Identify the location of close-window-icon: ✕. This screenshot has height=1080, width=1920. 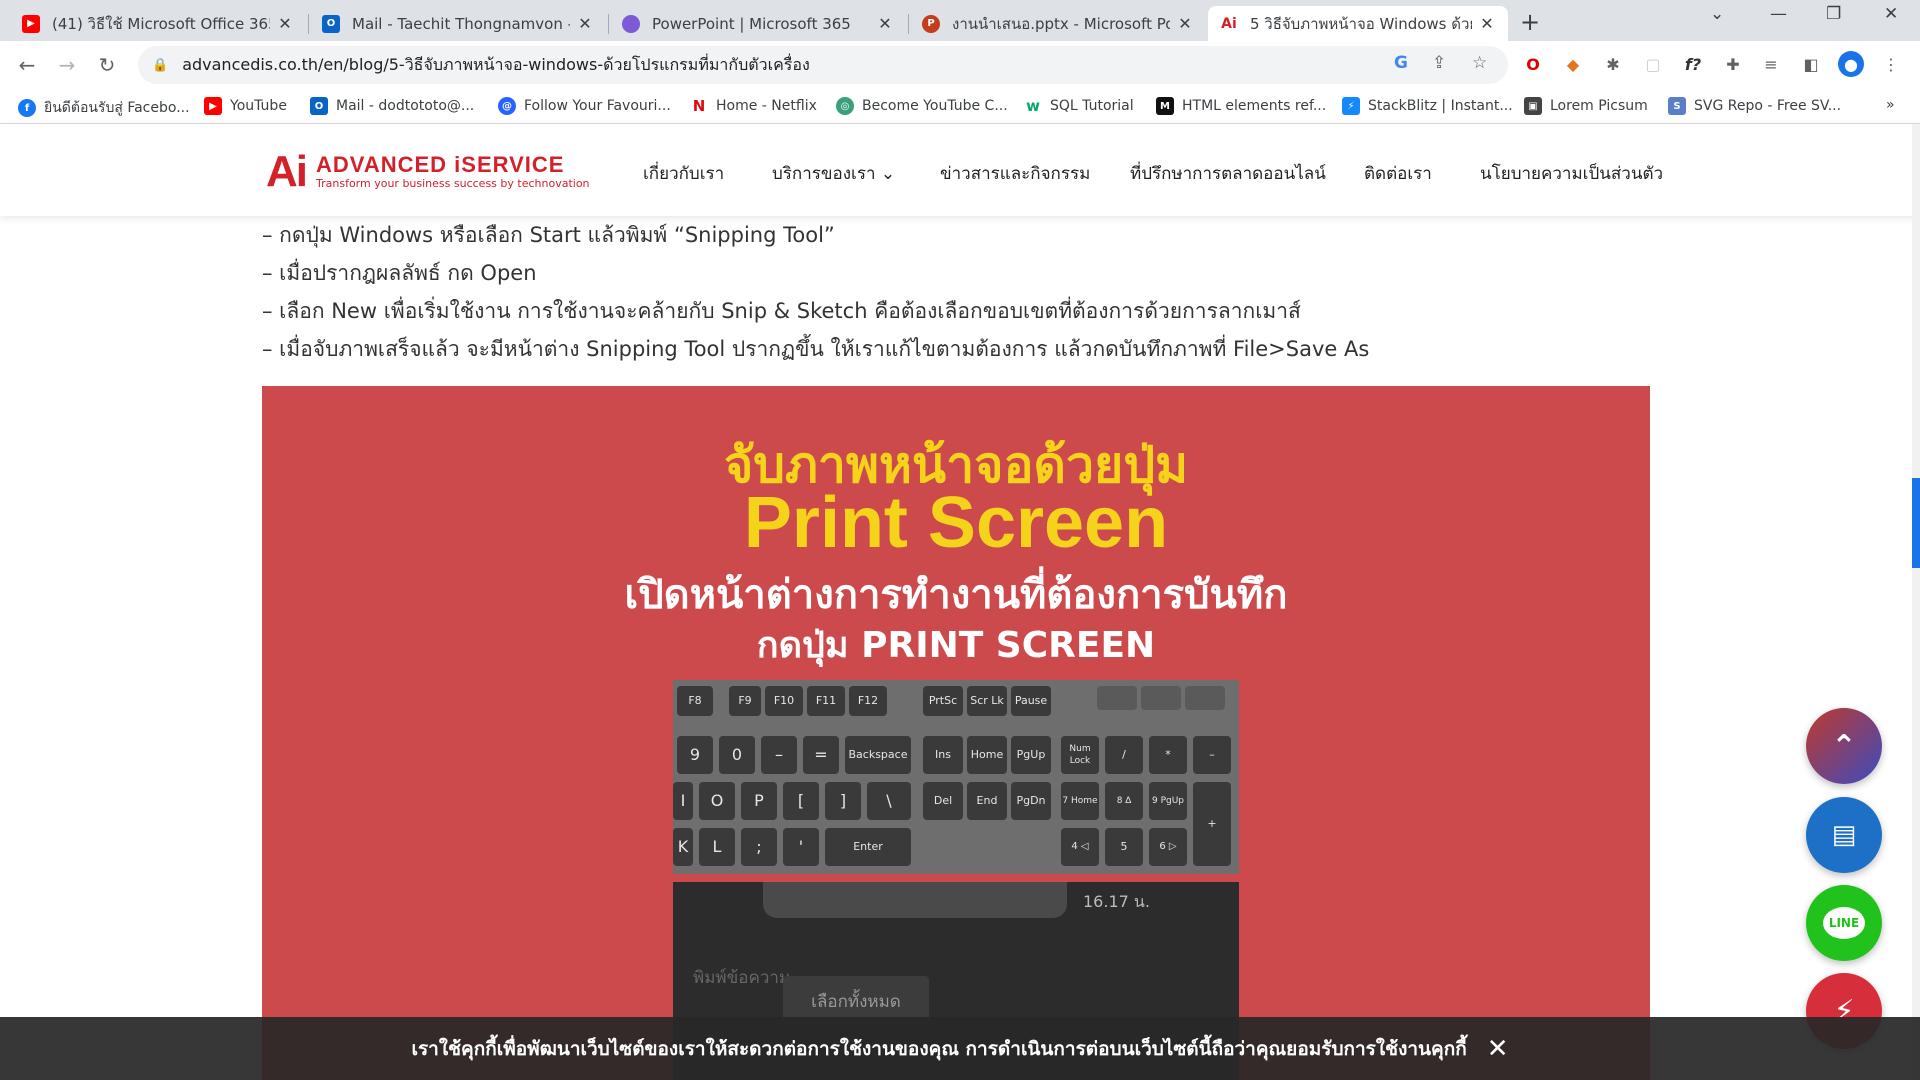
(1891, 14).